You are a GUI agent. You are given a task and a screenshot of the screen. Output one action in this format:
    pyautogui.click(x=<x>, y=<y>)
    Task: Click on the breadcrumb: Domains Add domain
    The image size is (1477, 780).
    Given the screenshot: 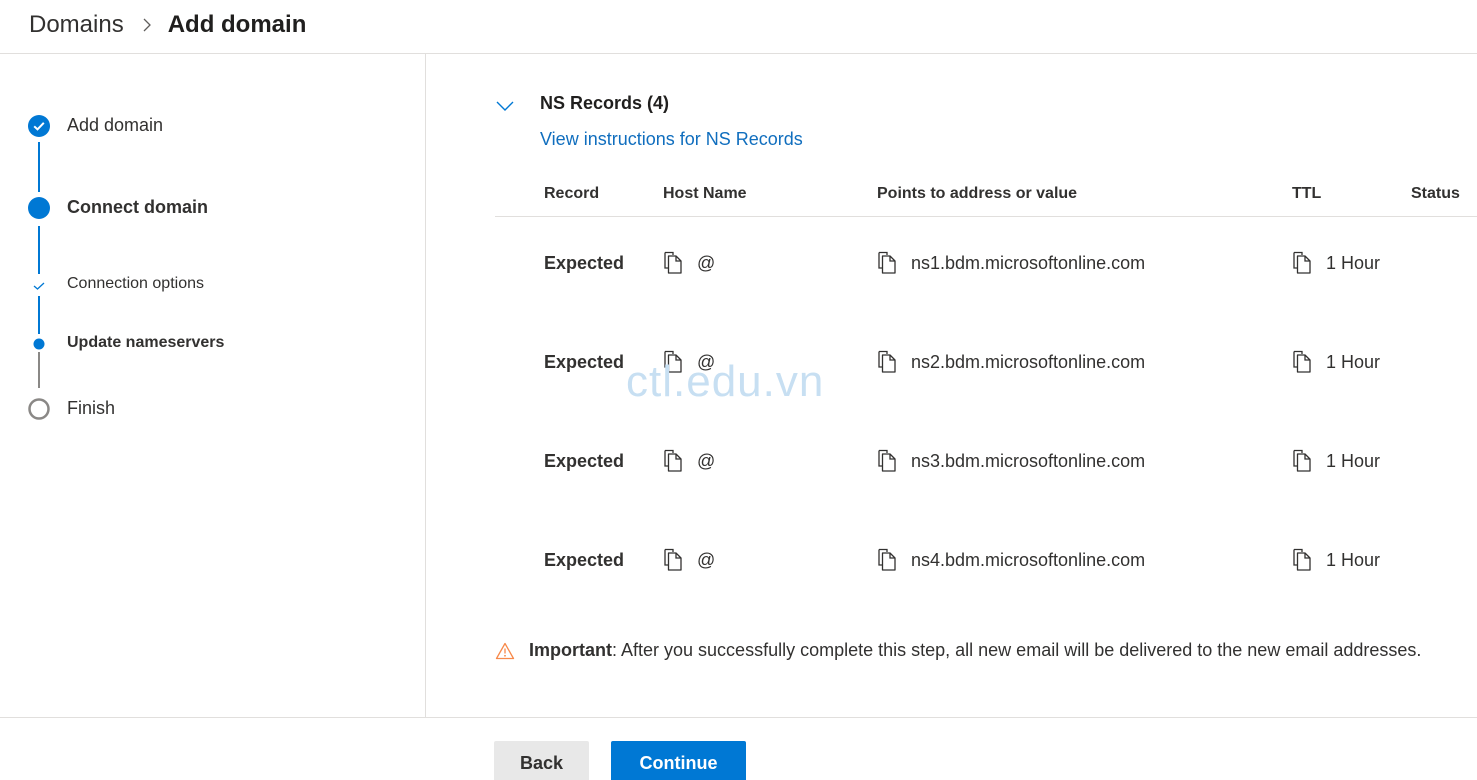 What is the action you would take?
    pyautogui.click(x=167, y=25)
    